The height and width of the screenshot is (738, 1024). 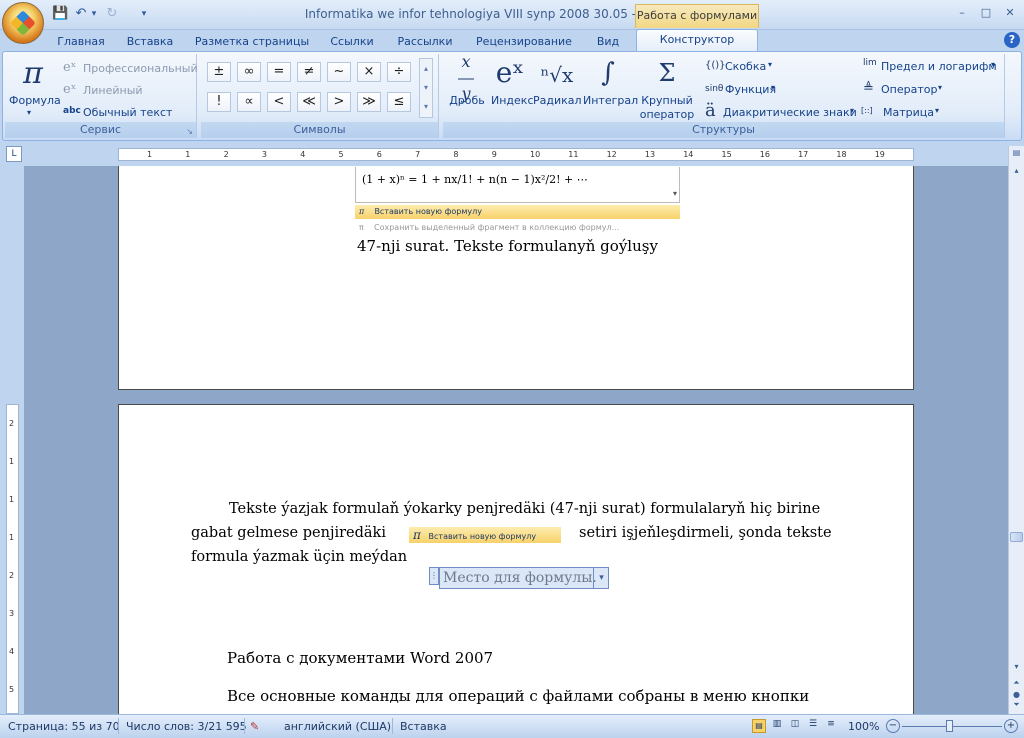 What do you see at coordinates (667, 100) in the screenshot?
I see `big-operator-label-1: Крупный` at bounding box center [667, 100].